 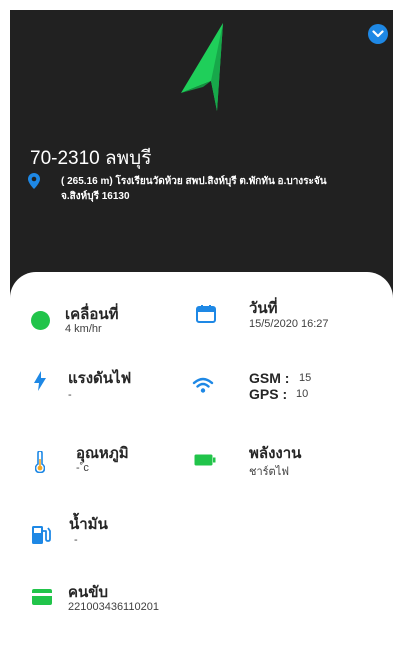 I want to click on fuel-value: -, so click(x=76, y=540).